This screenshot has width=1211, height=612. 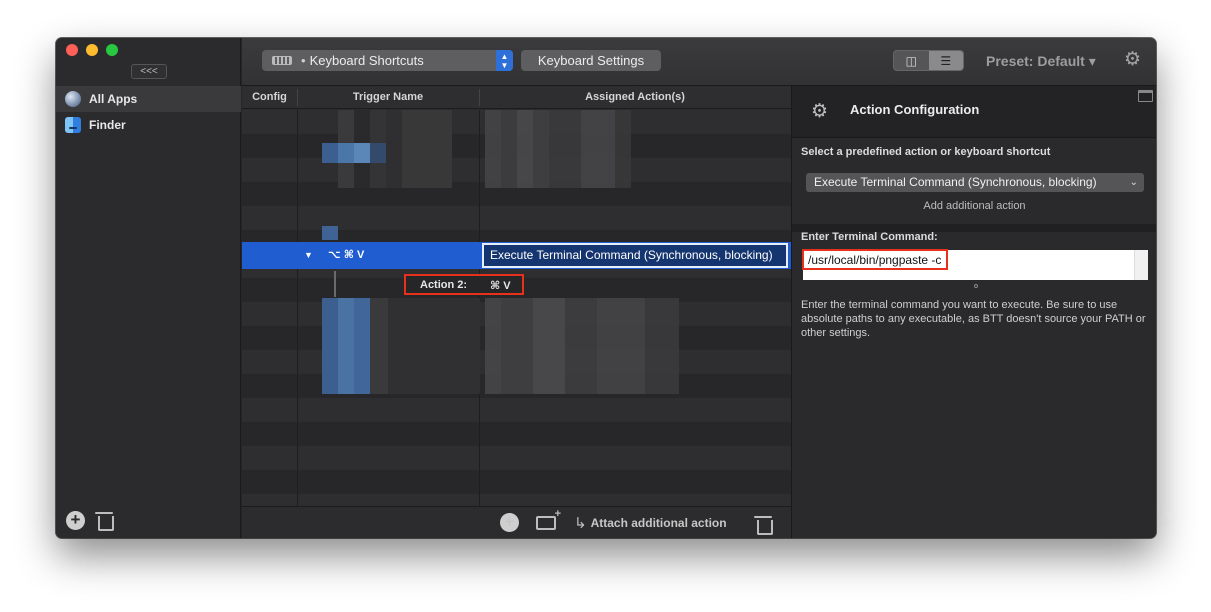 I want to click on table-footer: + ↳ Attach additional action, so click(x=516, y=522).